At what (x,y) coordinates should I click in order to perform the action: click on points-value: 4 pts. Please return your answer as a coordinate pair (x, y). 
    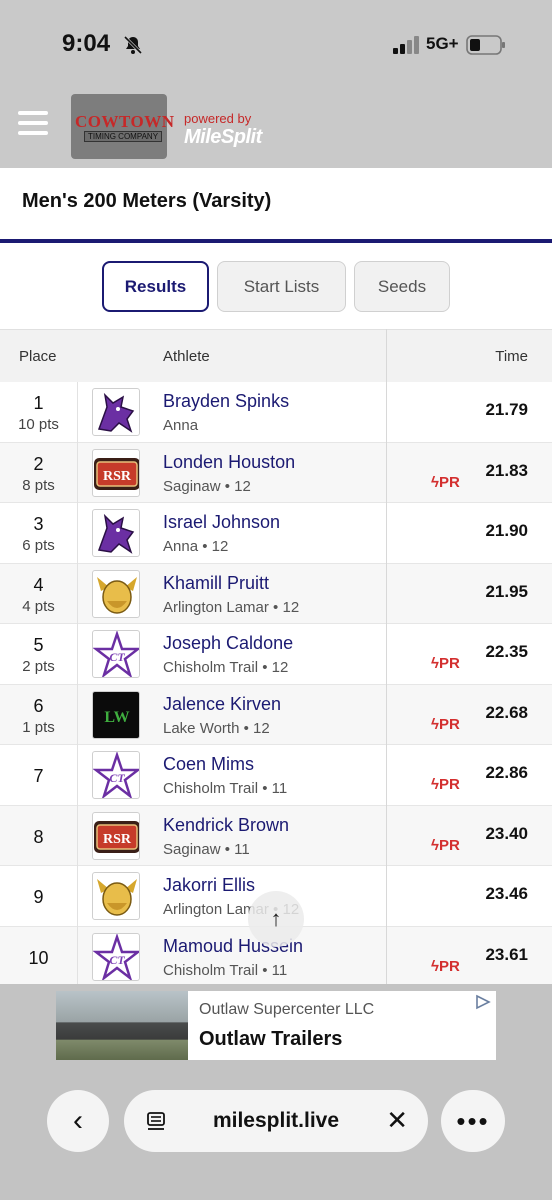
    Looking at the image, I should click on (38, 606).